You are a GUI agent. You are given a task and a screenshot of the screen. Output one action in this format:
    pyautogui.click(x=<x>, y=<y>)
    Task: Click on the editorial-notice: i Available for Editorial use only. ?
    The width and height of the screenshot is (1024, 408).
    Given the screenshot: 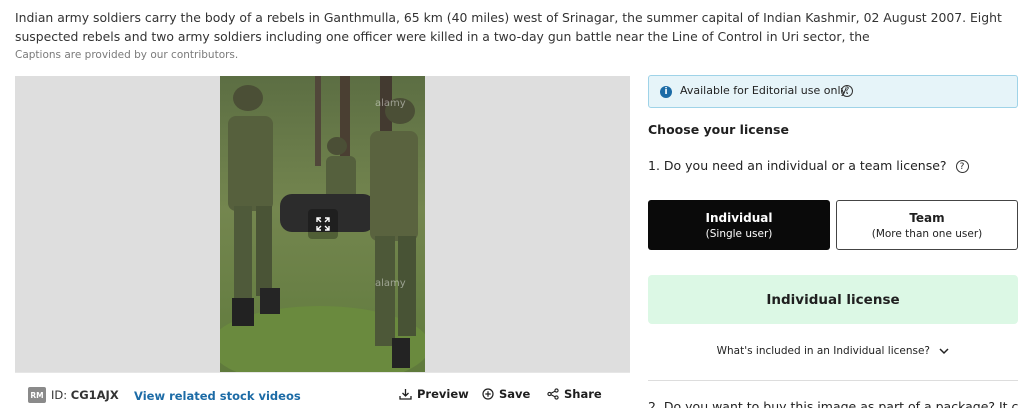 What is the action you would take?
    pyautogui.click(x=833, y=91)
    